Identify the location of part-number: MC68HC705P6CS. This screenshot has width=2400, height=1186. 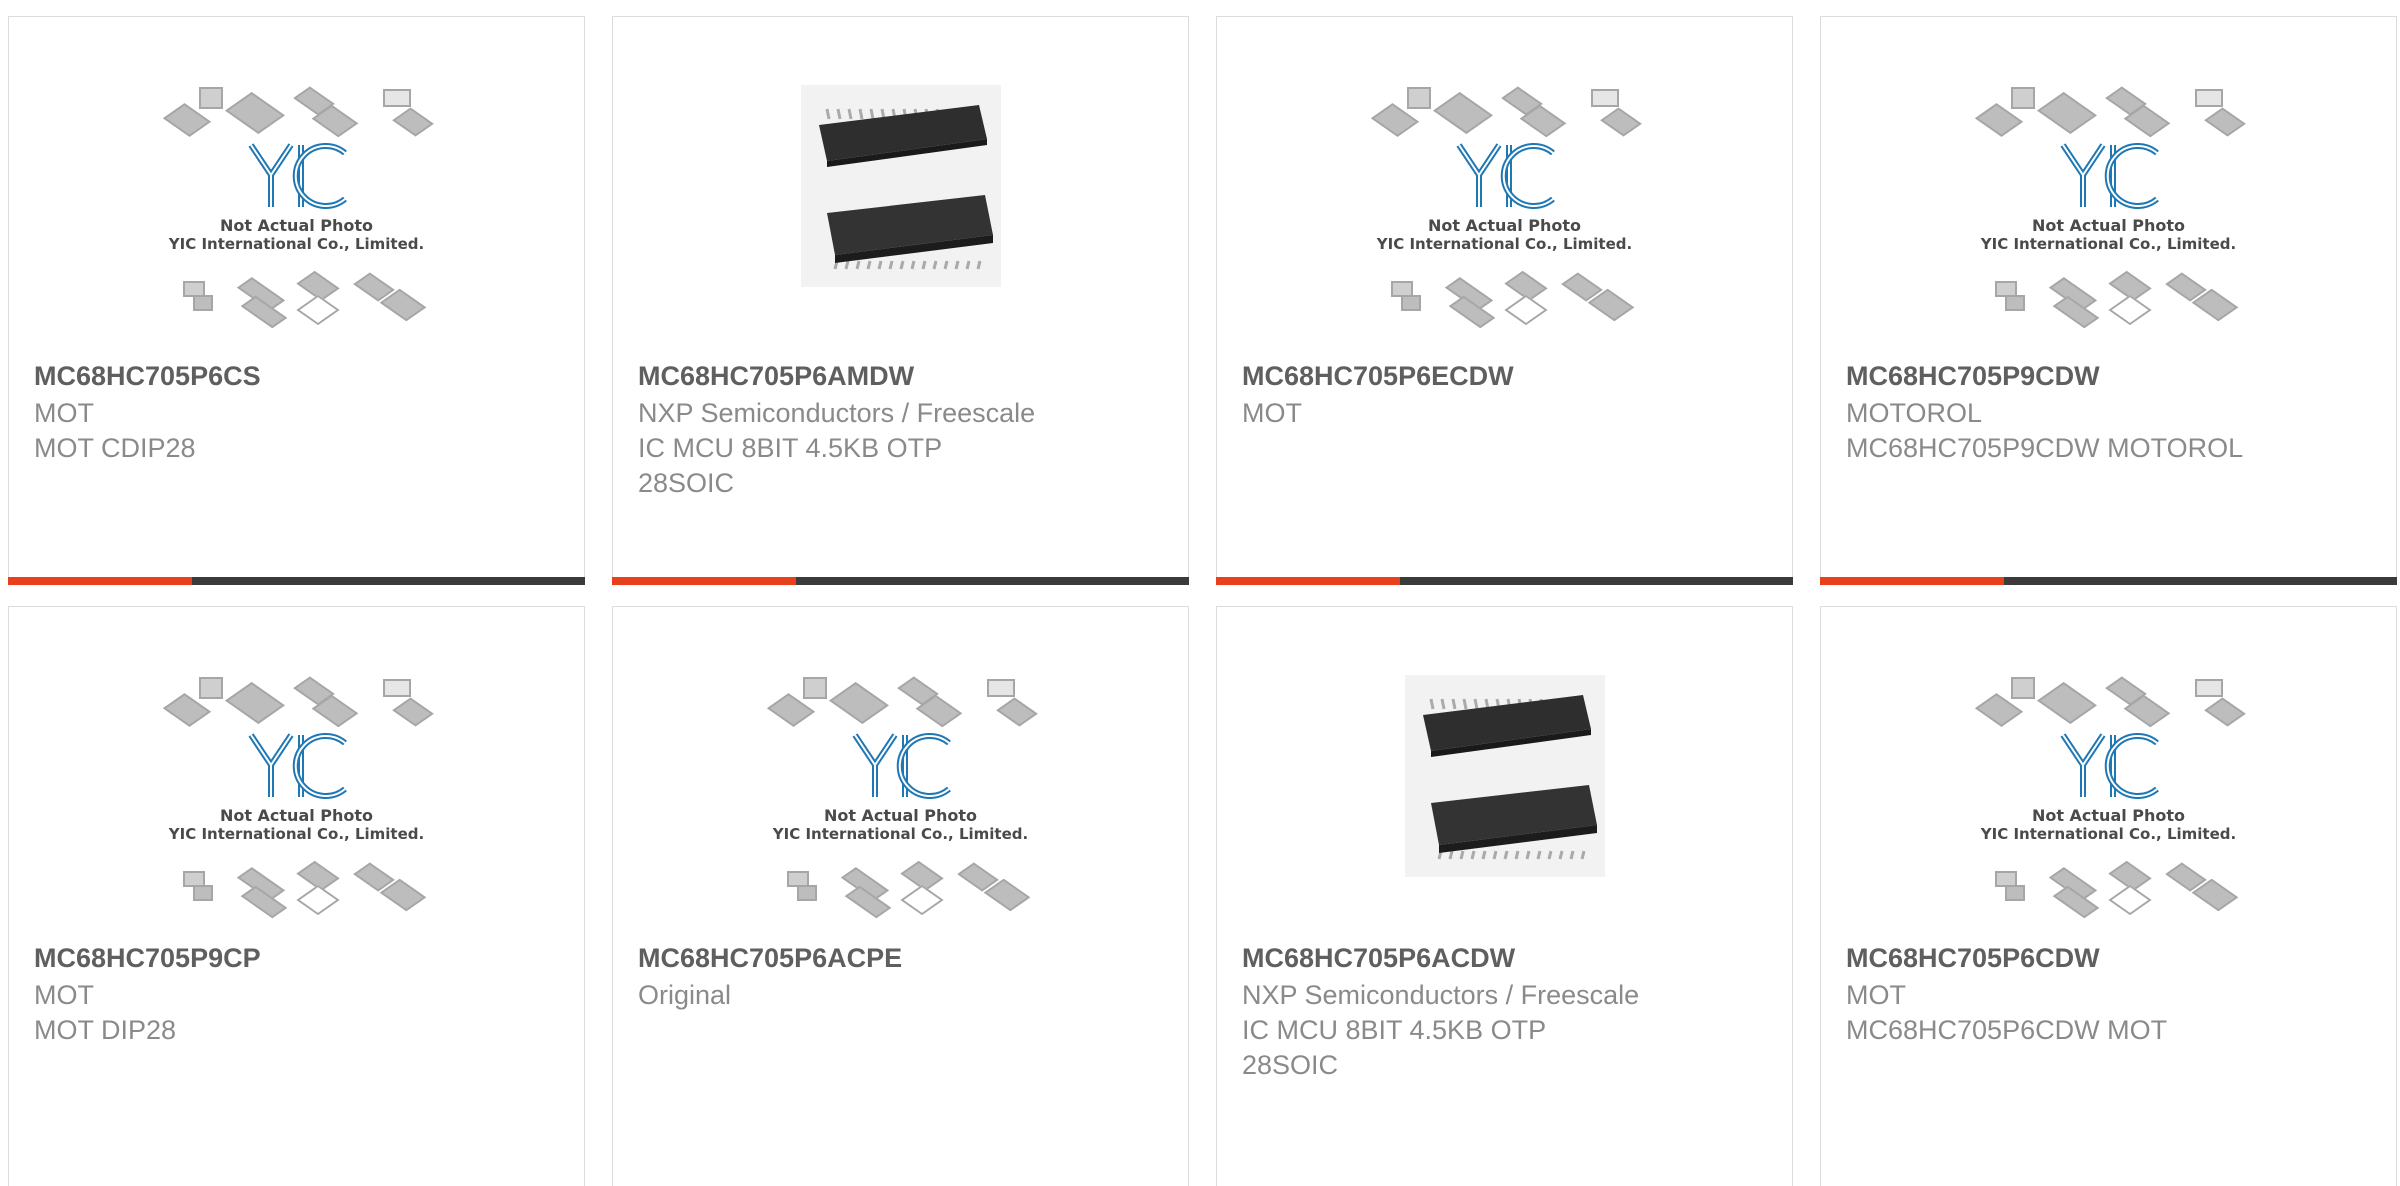
(299, 376).